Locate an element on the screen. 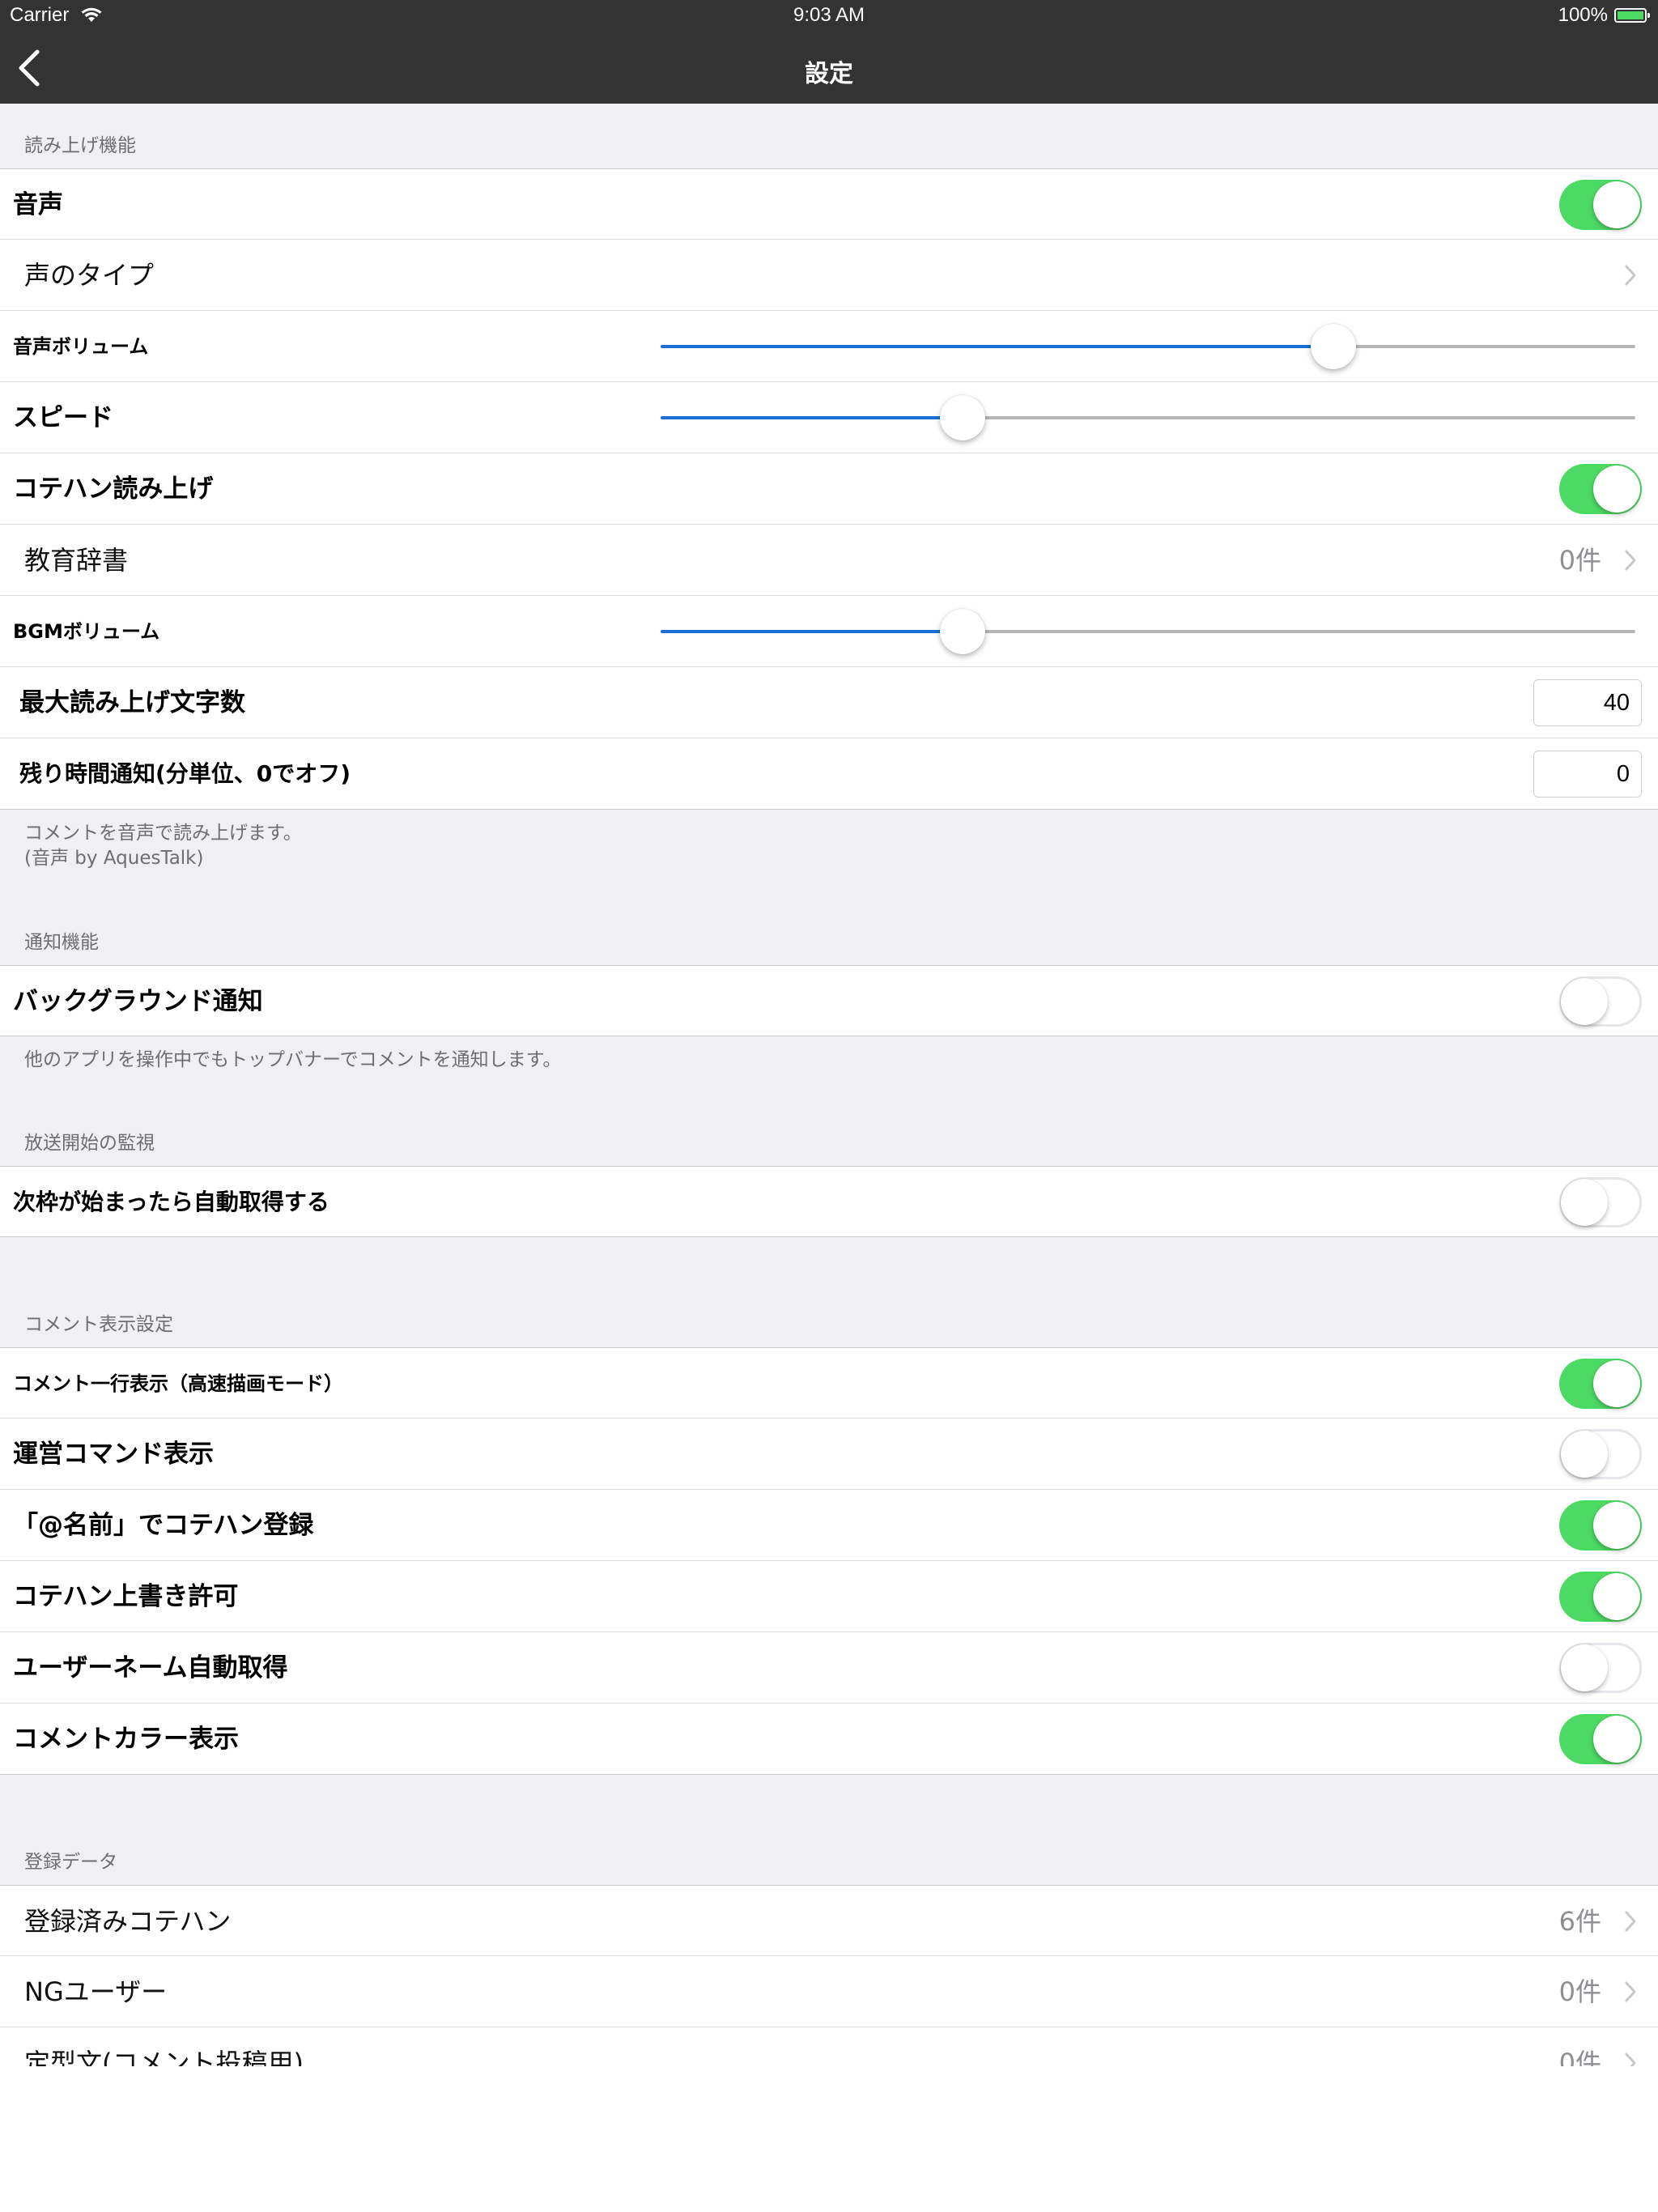 Image resolution: width=1658 pixels, height=2212 pixels. operator-command-row: 運営コマンド表示 is located at coordinates (829, 1455).